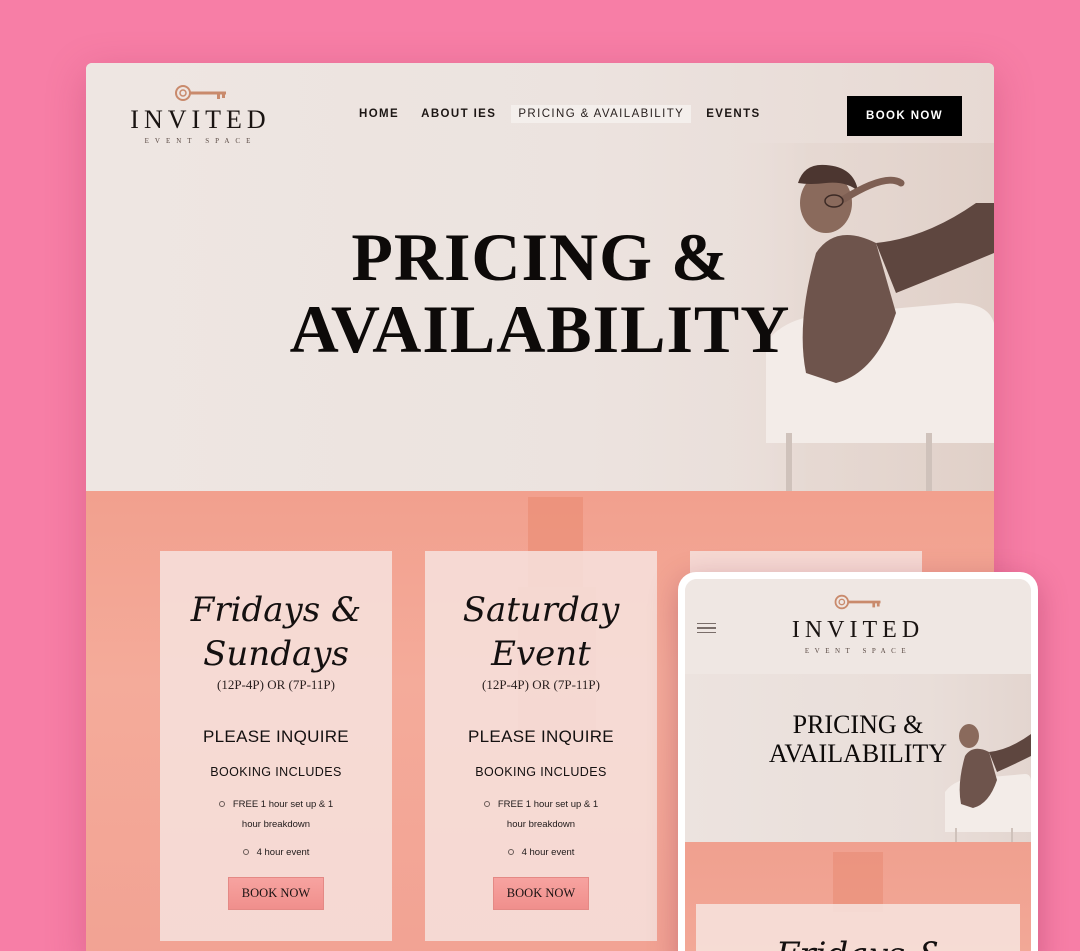 This screenshot has width=1080, height=951. Describe the element at coordinates (858, 882) in the screenshot. I see `background-decor` at that location.